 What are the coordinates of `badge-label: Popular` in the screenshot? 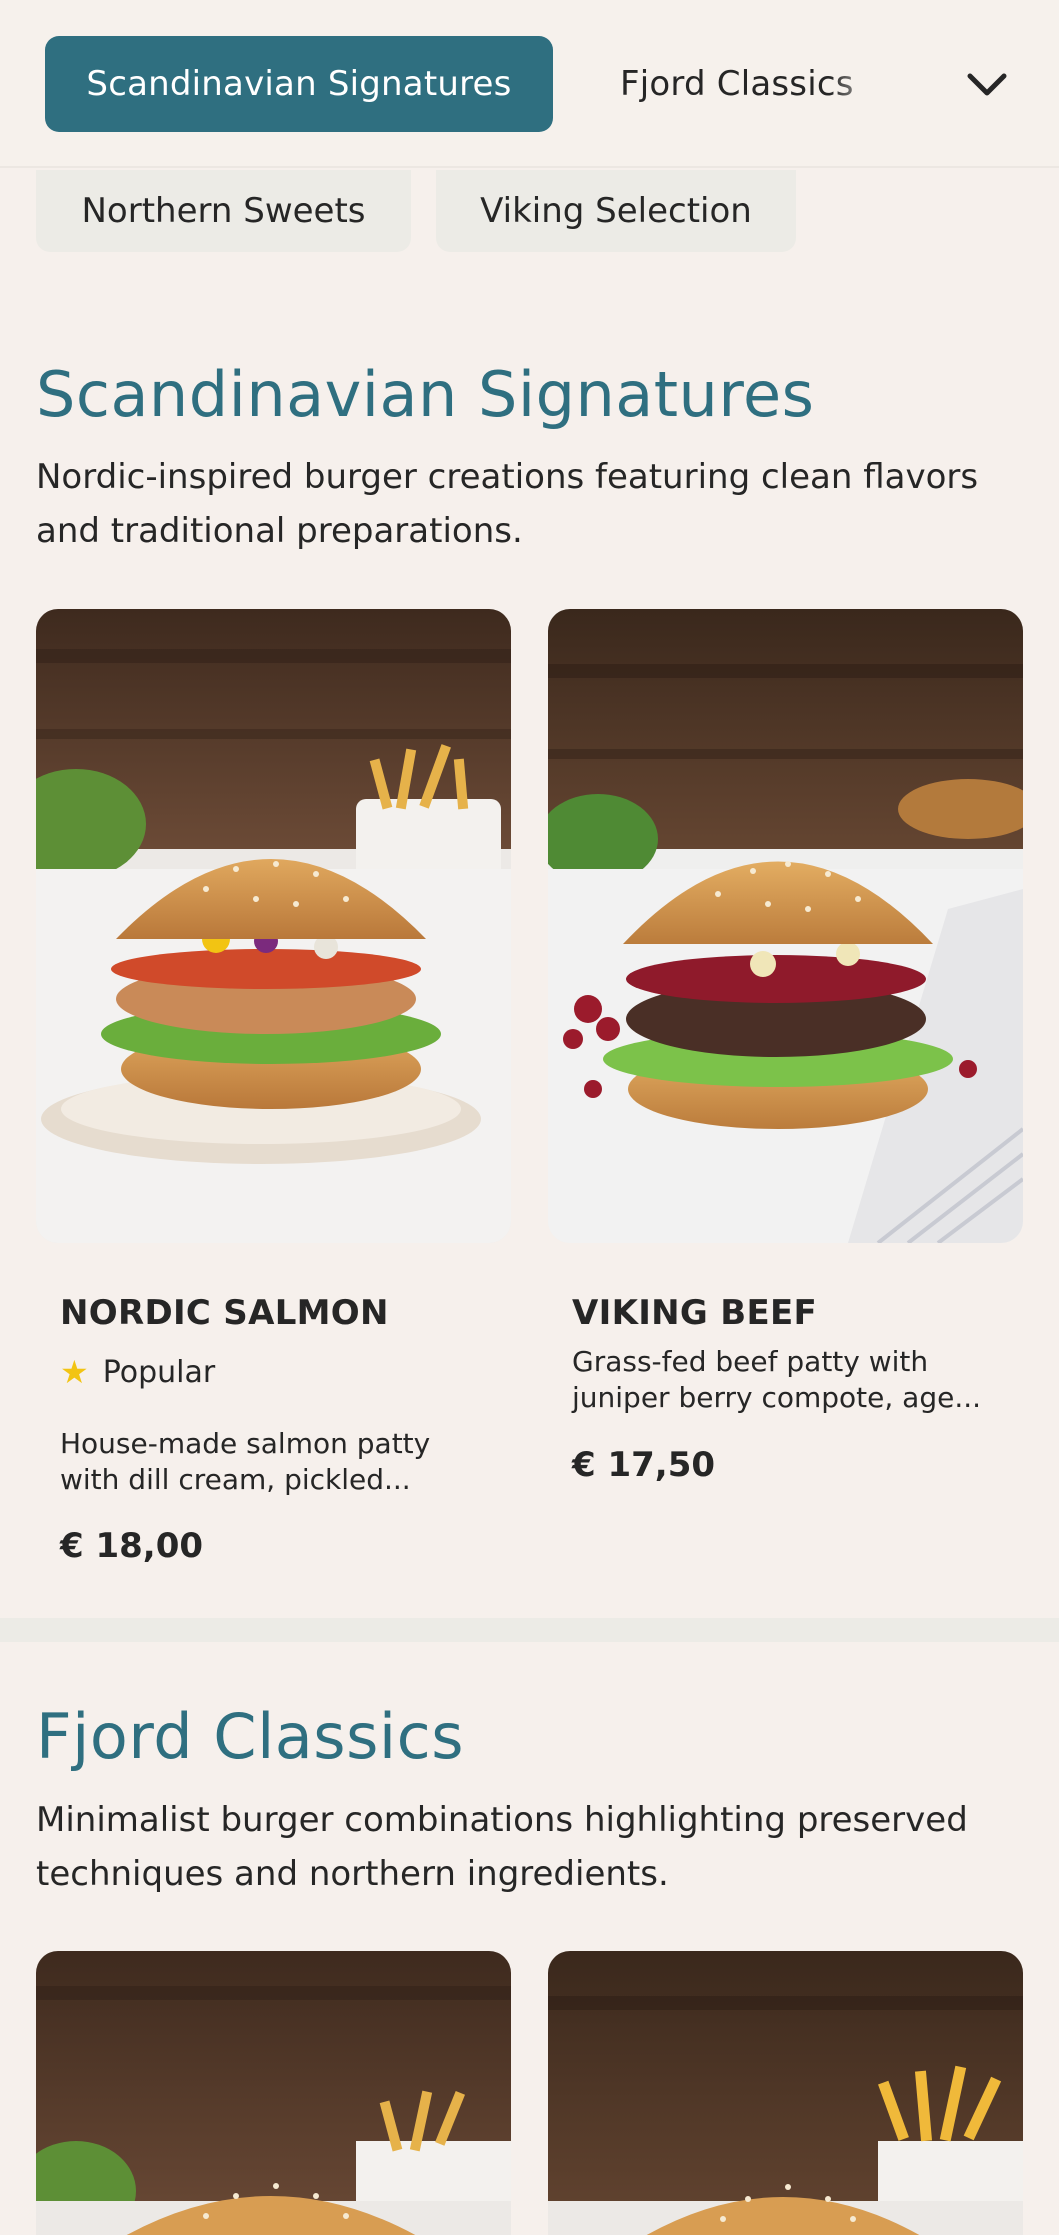 It's located at (159, 1372).